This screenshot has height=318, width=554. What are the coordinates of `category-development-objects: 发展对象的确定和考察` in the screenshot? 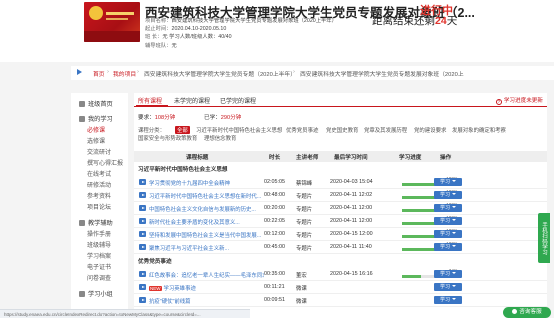 It's located at (479, 130).